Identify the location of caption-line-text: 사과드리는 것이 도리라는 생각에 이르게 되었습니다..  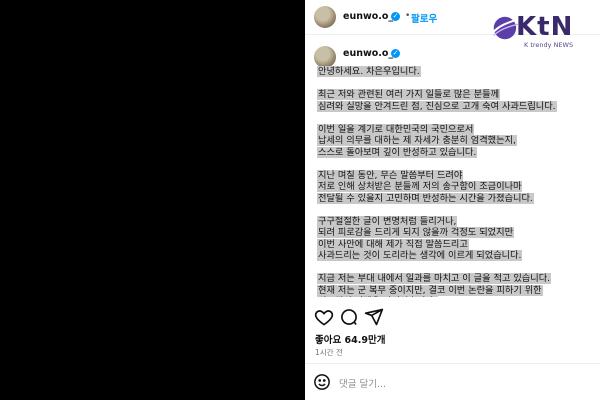
(420, 255).